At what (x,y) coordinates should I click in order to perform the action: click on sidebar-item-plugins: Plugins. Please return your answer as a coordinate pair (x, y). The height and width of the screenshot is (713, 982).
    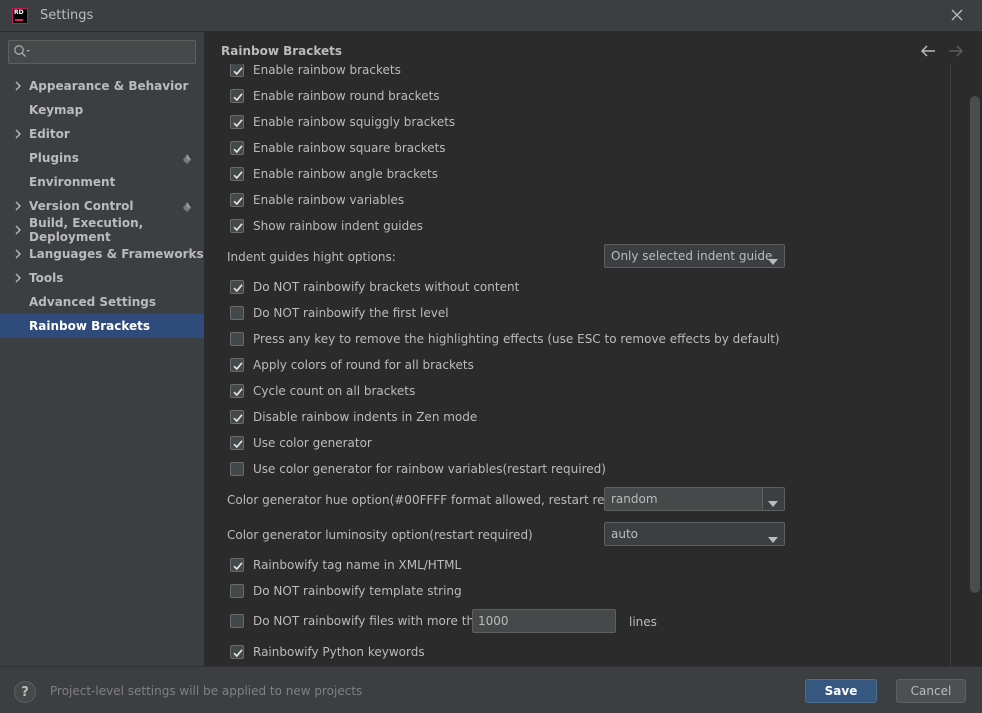
    Looking at the image, I should click on (102, 158).